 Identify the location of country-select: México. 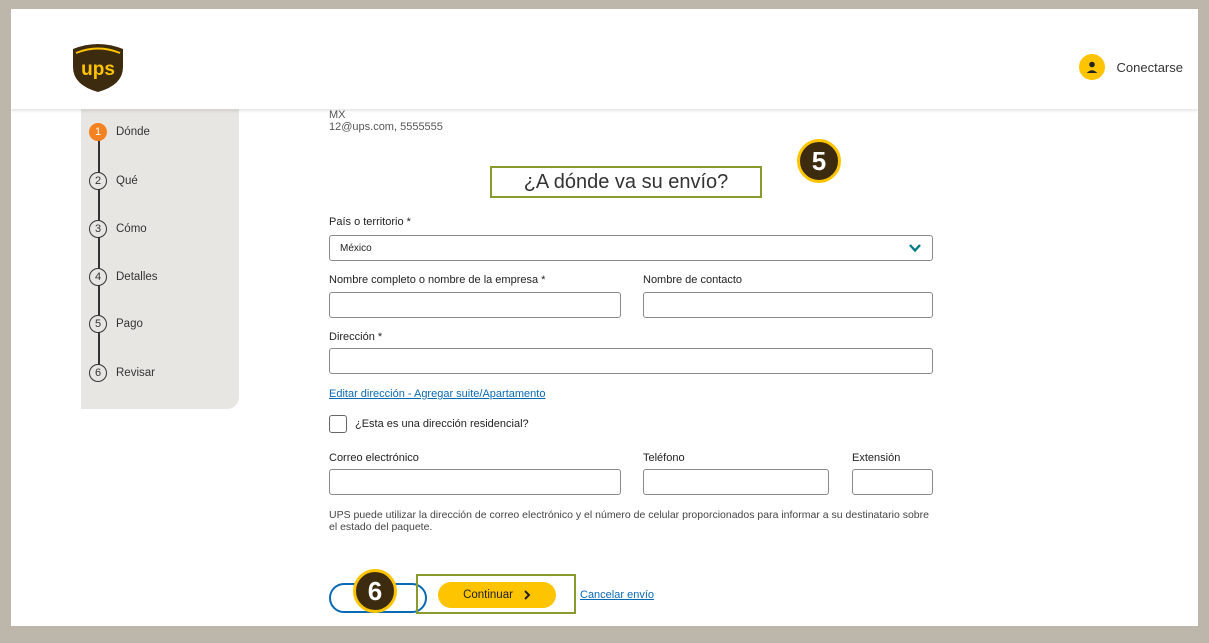
(631, 248).